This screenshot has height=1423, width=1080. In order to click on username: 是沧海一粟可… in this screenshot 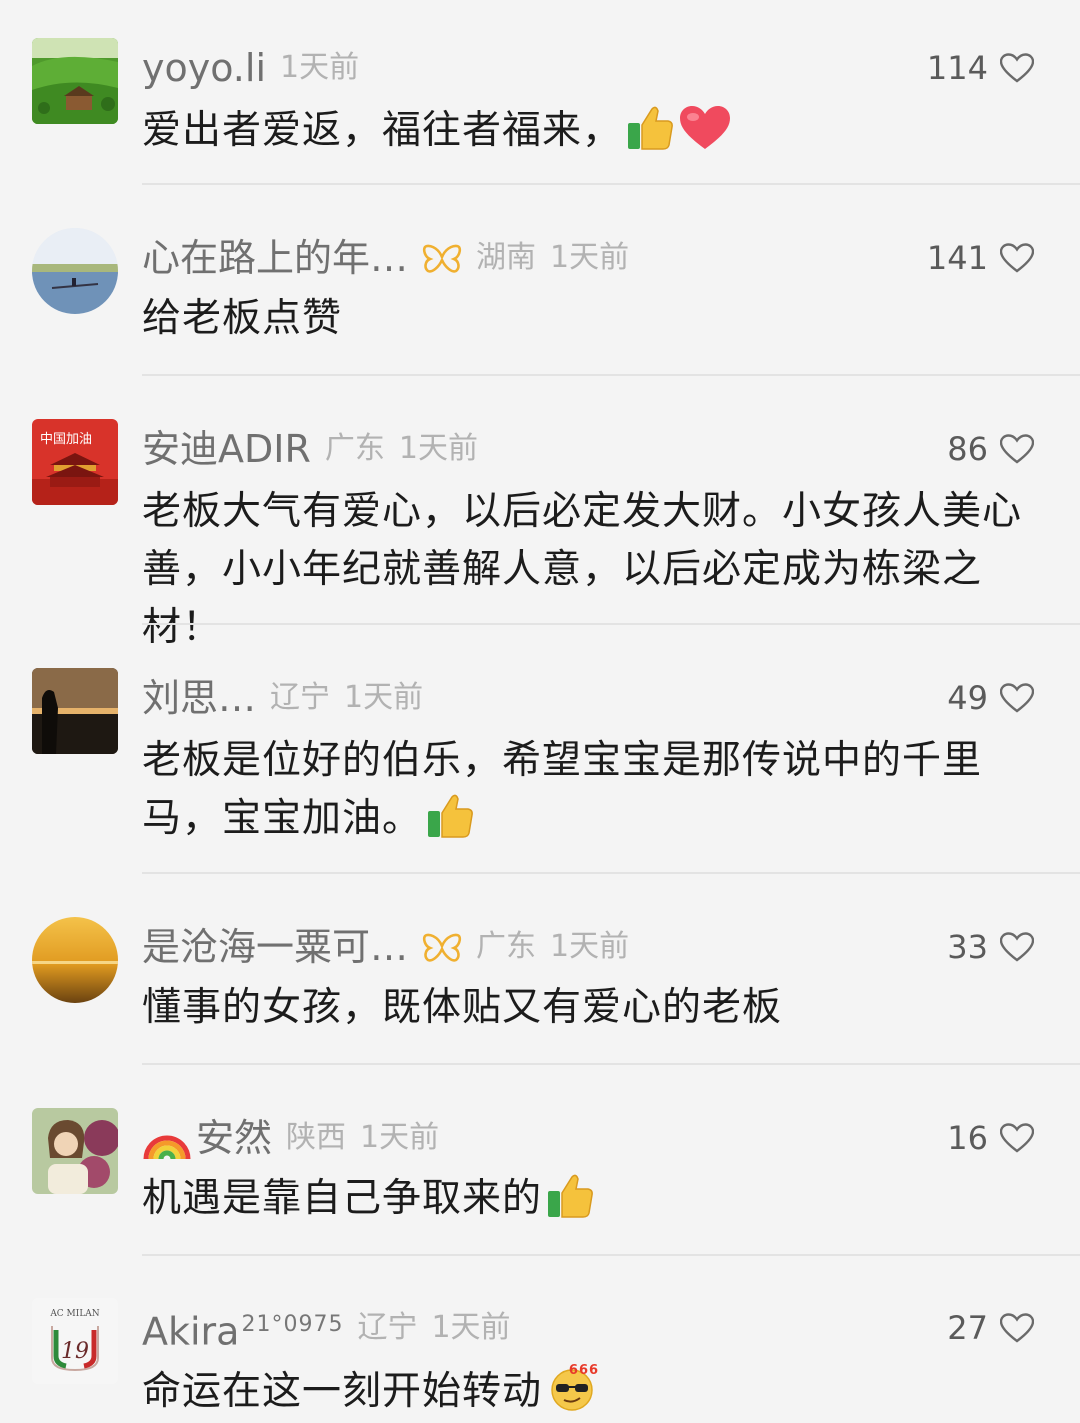, I will do `click(275, 947)`.